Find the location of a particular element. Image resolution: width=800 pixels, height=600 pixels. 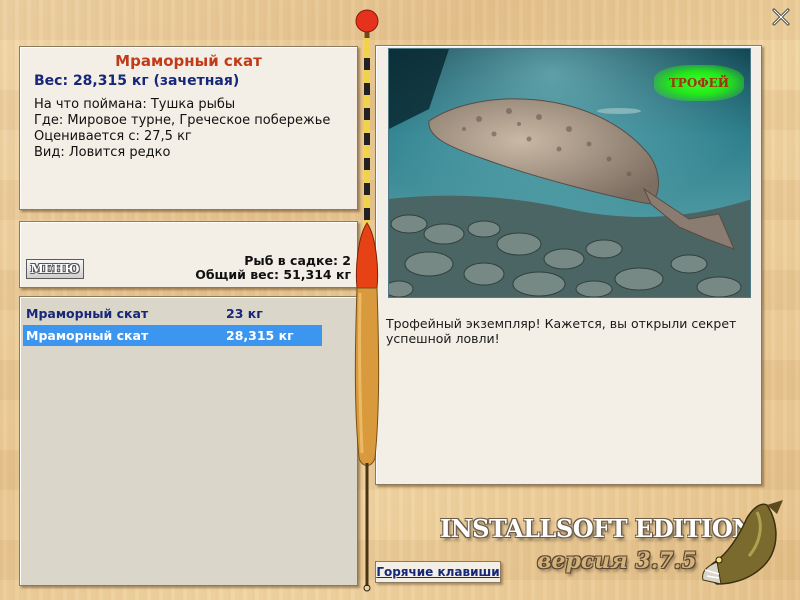

list-item: Мраморный скат 23 кг is located at coordinates (172, 313).